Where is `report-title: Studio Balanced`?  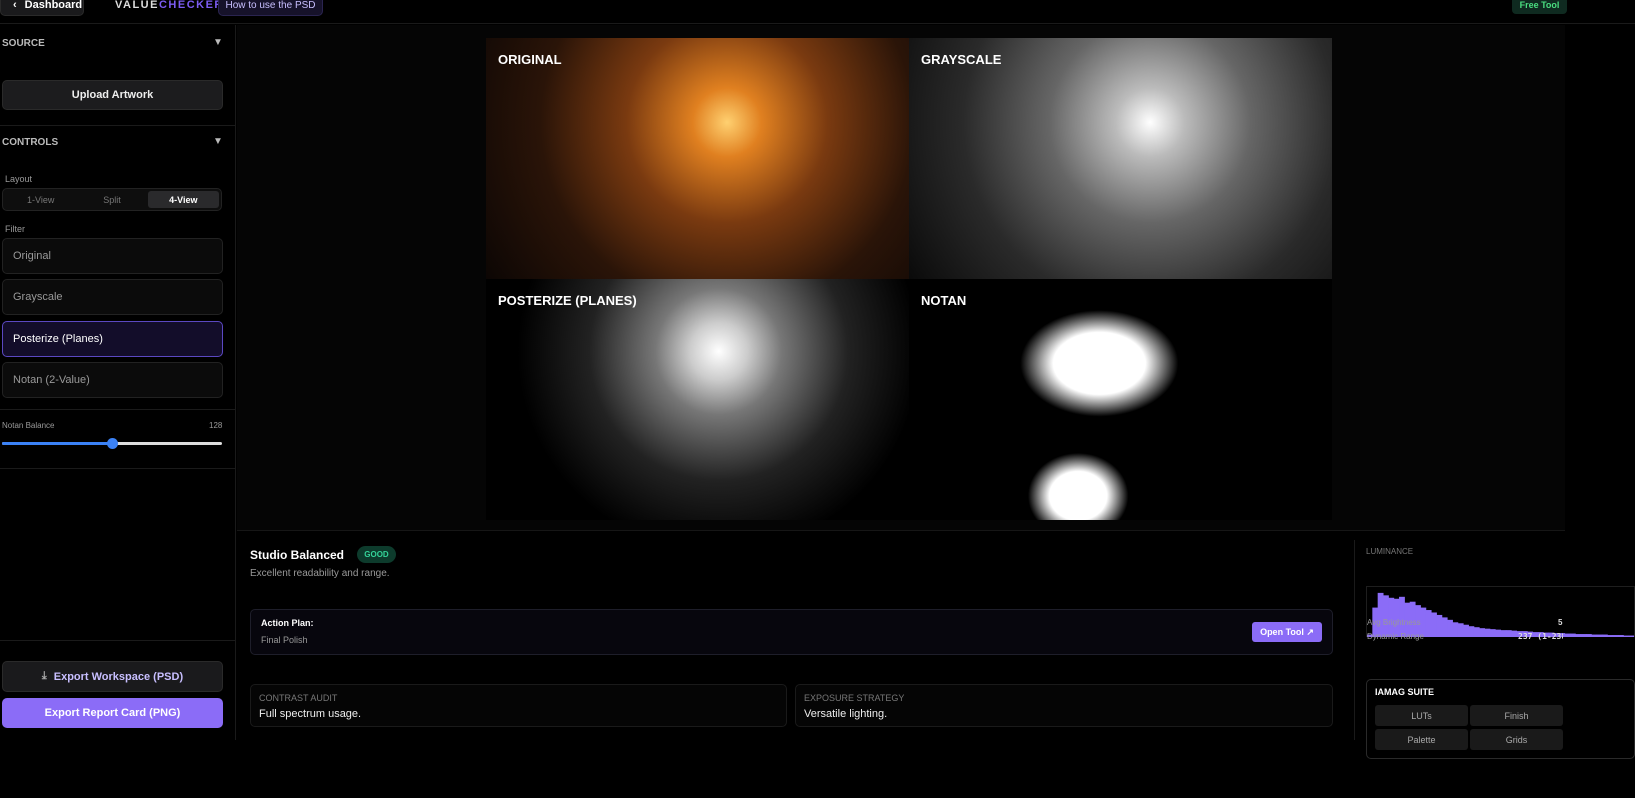
report-title: Studio Balanced is located at coordinates (297, 555).